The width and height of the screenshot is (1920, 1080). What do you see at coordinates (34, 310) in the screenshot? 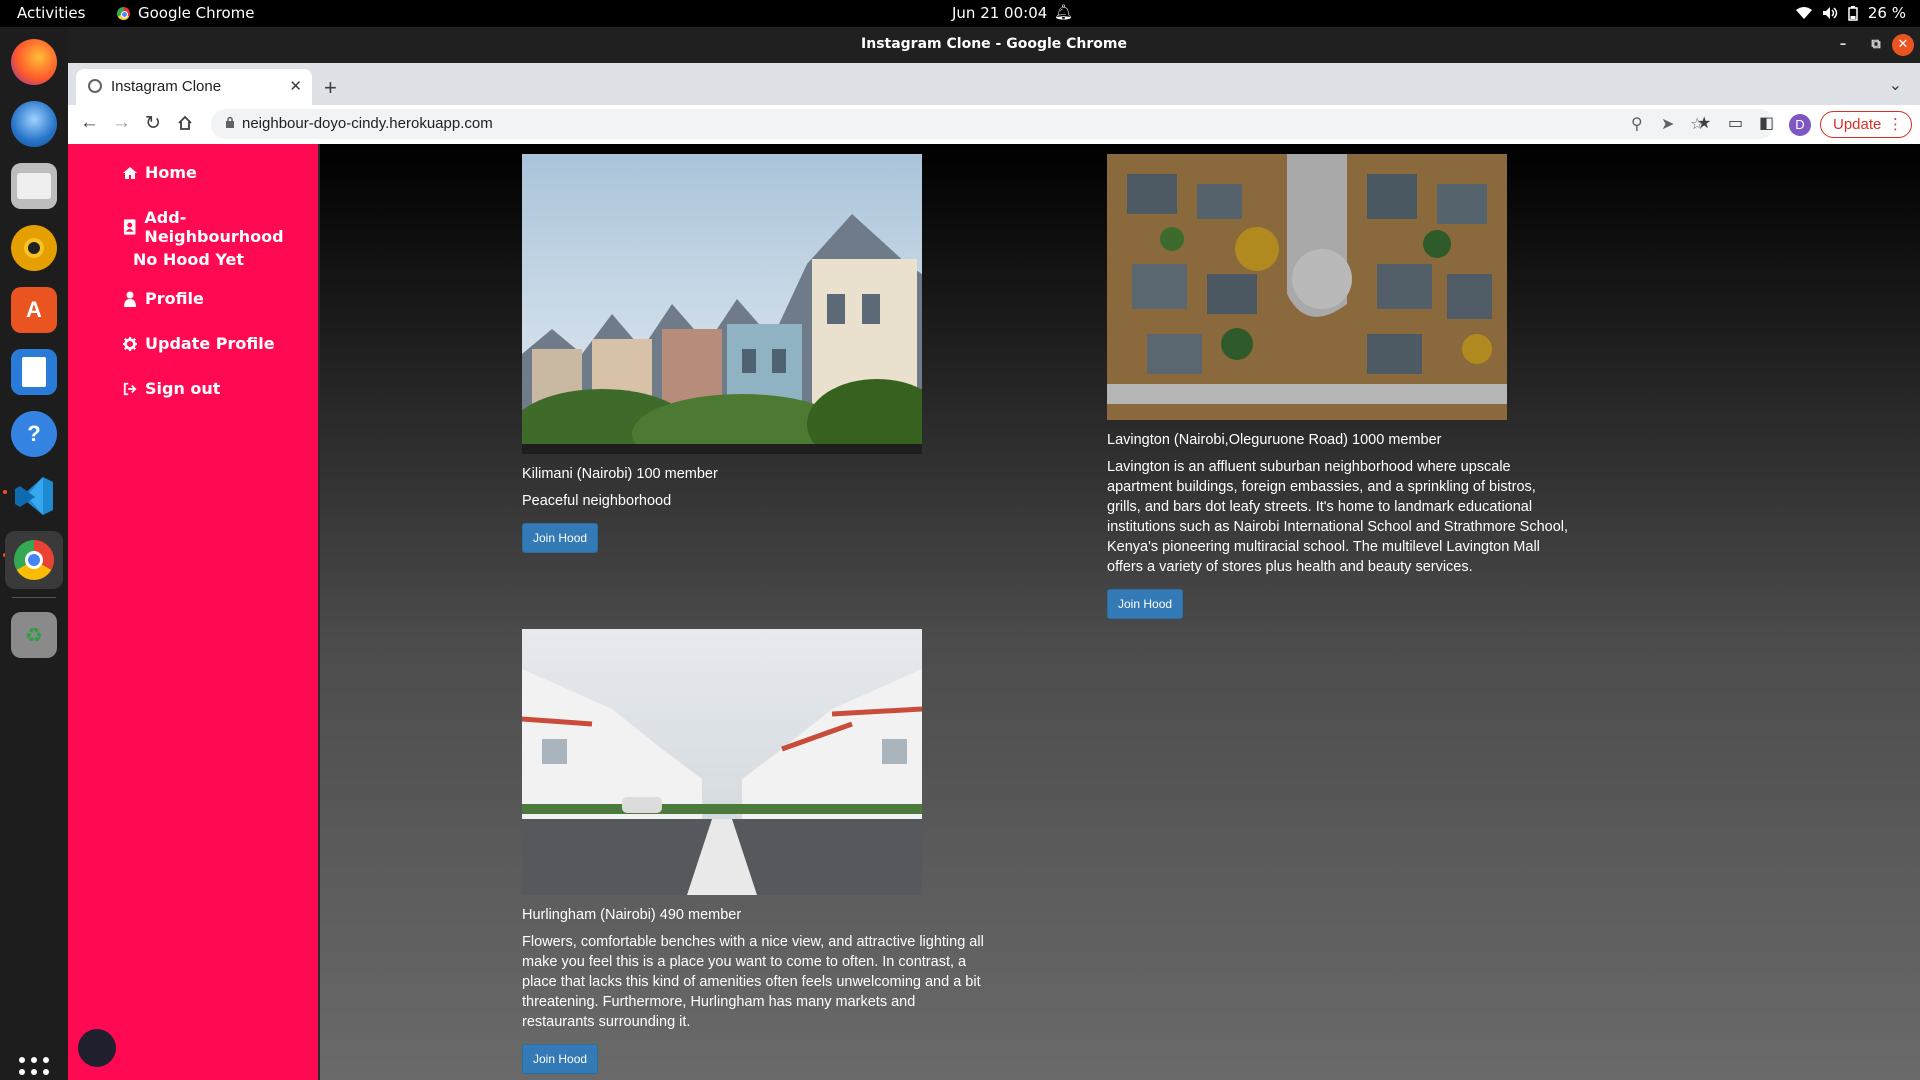
I see `software-center-icon: A` at bounding box center [34, 310].